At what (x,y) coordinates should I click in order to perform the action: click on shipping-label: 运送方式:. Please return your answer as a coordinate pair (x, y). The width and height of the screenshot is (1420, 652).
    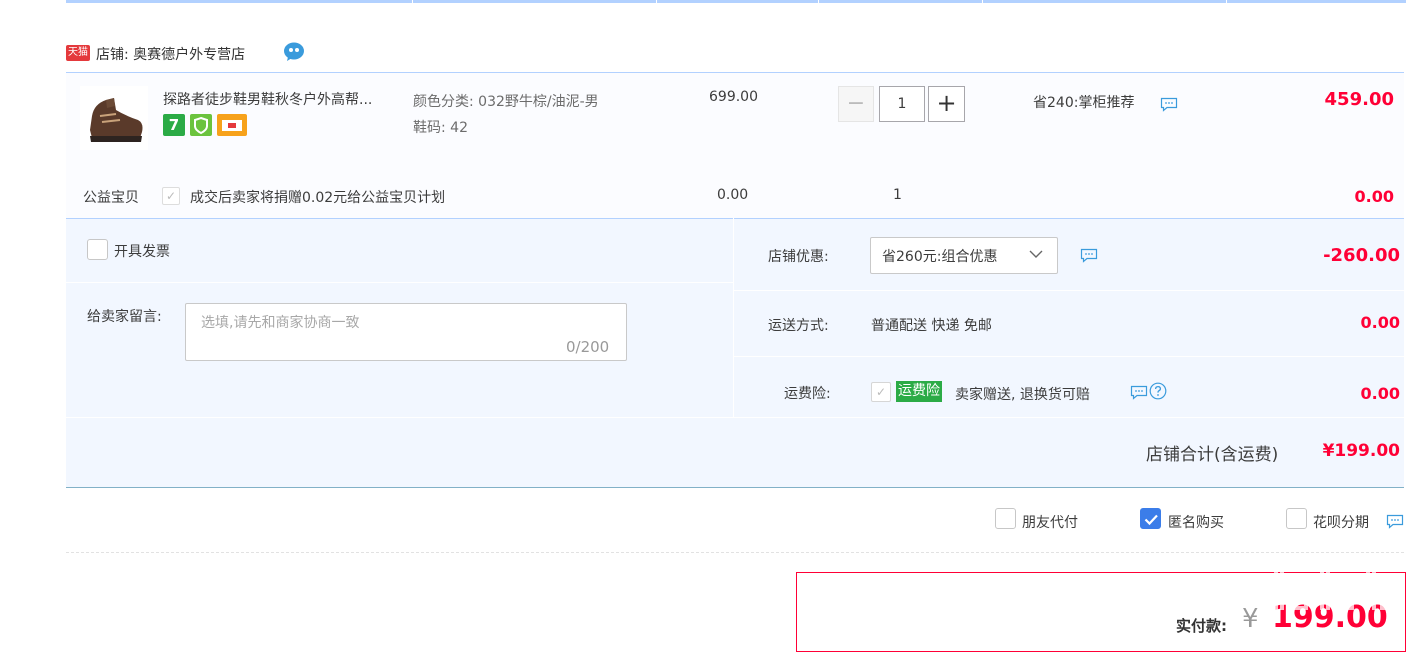
    Looking at the image, I should click on (798, 326).